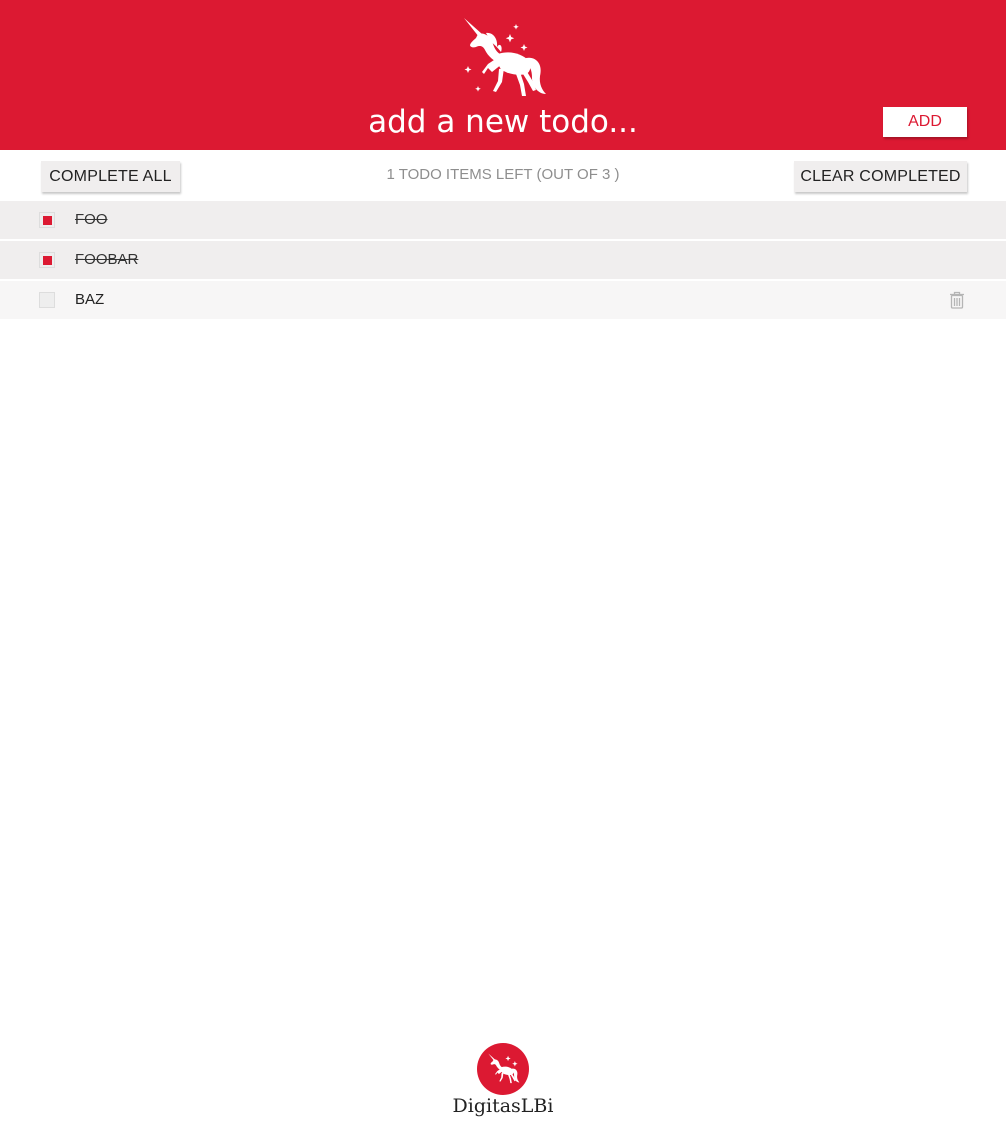  I want to click on trash-icon, so click(957, 300).